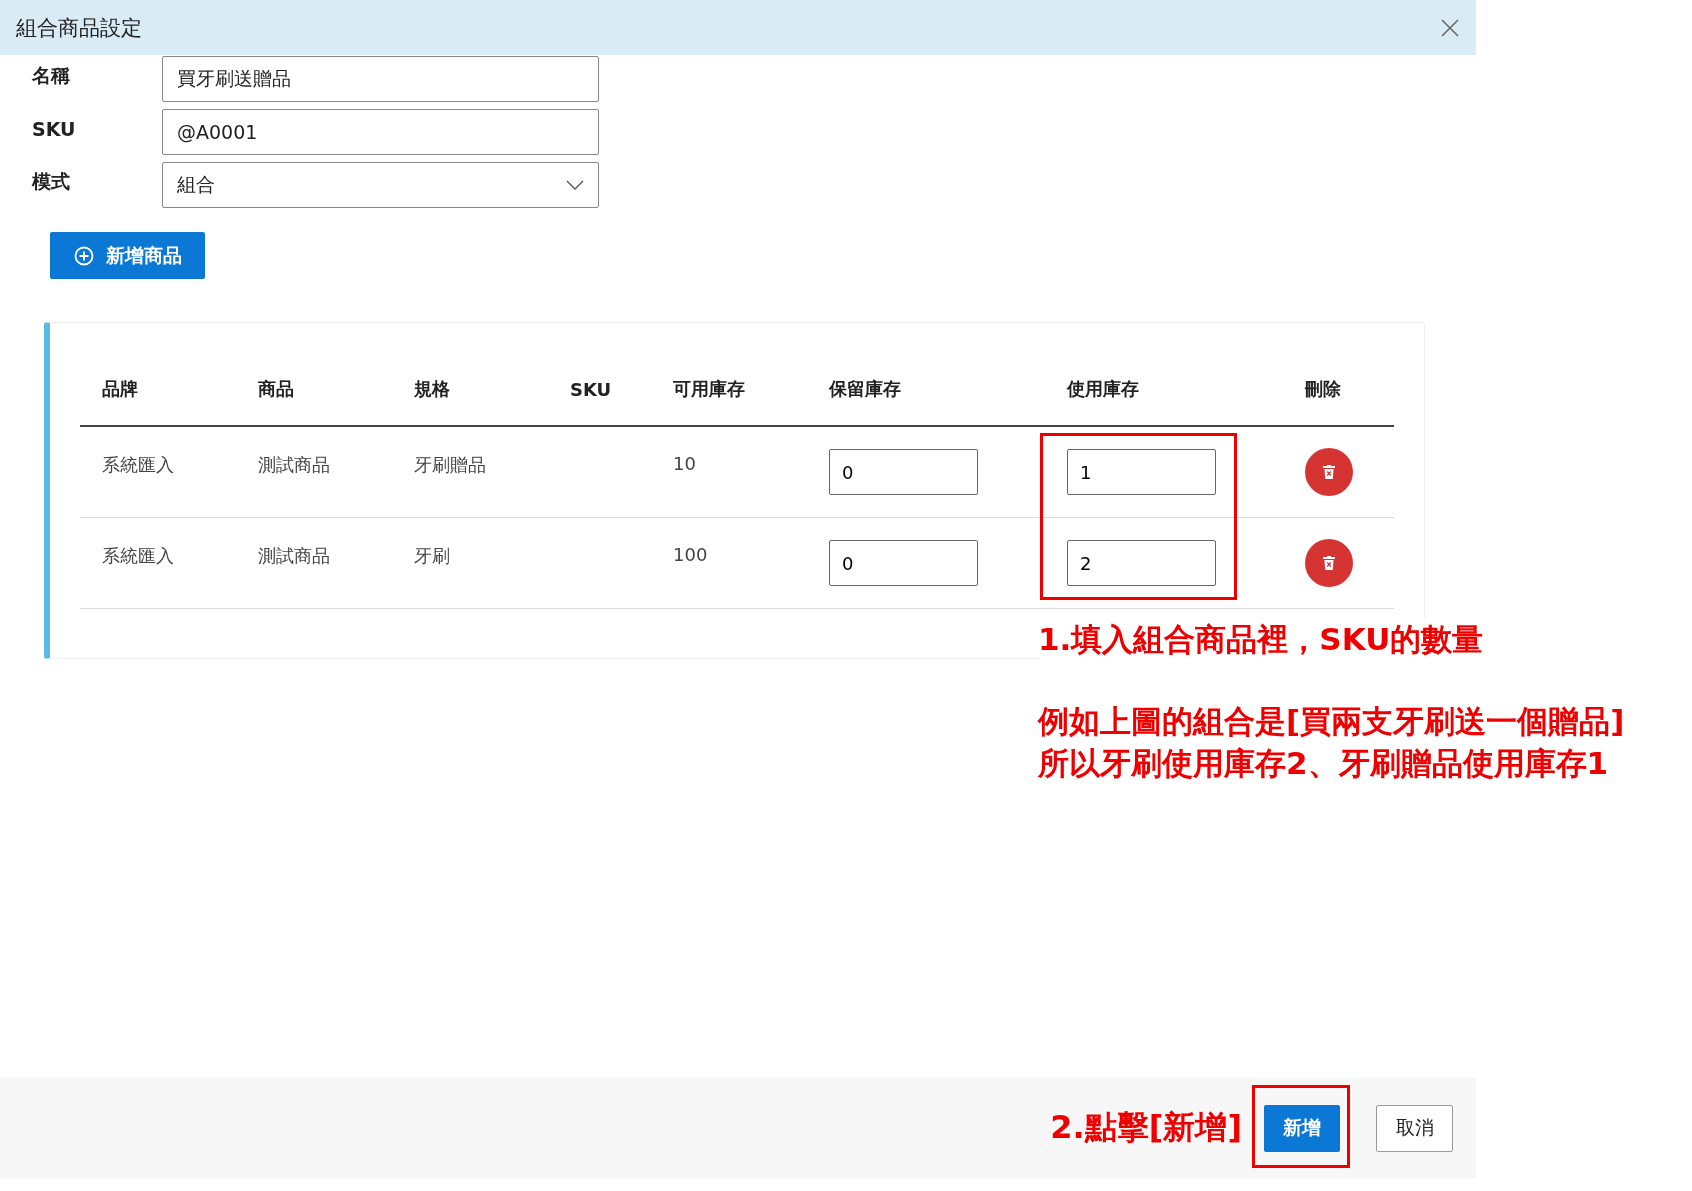 This screenshot has height=1191, width=1692. Describe the element at coordinates (575, 185) in the screenshot. I see `chevron-down-icon` at that location.